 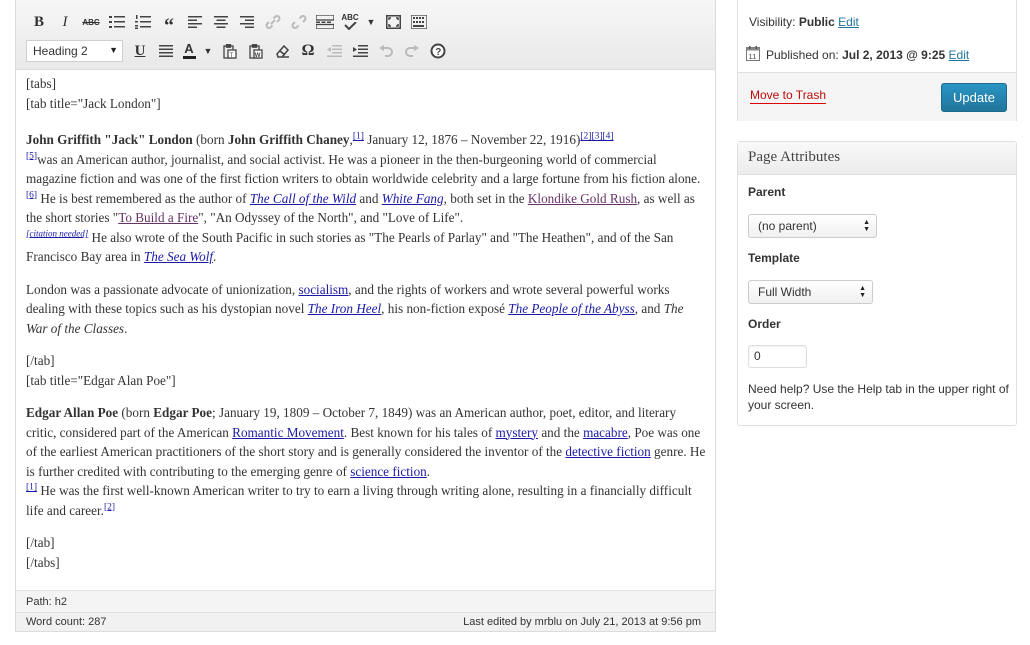 What do you see at coordinates (485, 198) in the screenshot?
I see `text: , both set in the` at bounding box center [485, 198].